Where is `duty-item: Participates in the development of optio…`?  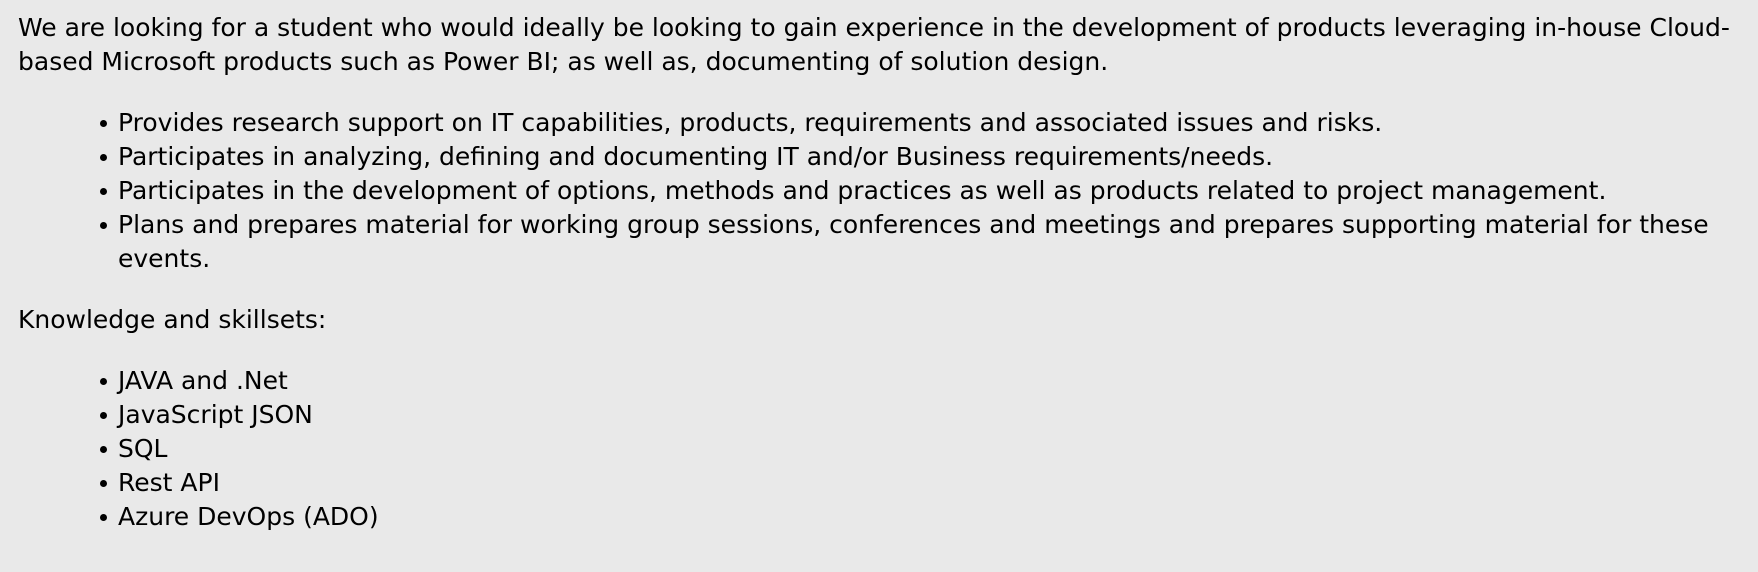 duty-item: Participates in the development of optio… is located at coordinates (920, 191).